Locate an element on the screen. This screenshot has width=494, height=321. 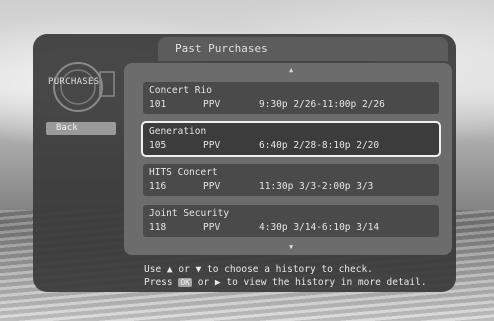
item-channel: 105 is located at coordinates (158, 145).